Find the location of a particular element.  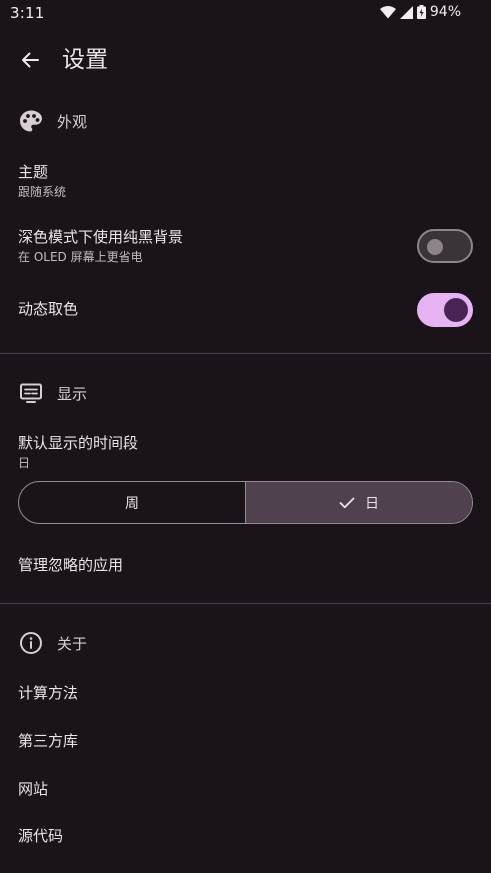

status-time: 3:11 is located at coordinates (27, 13).